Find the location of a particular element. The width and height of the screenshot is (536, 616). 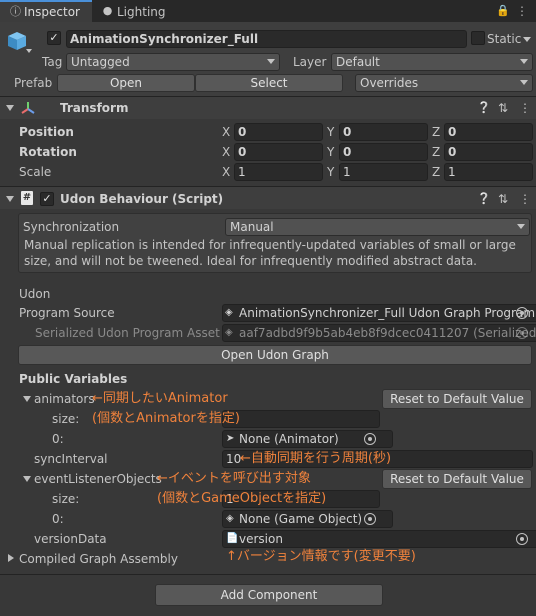

reset-event-listeners-button: Reset to Default Value is located at coordinates (457, 479).